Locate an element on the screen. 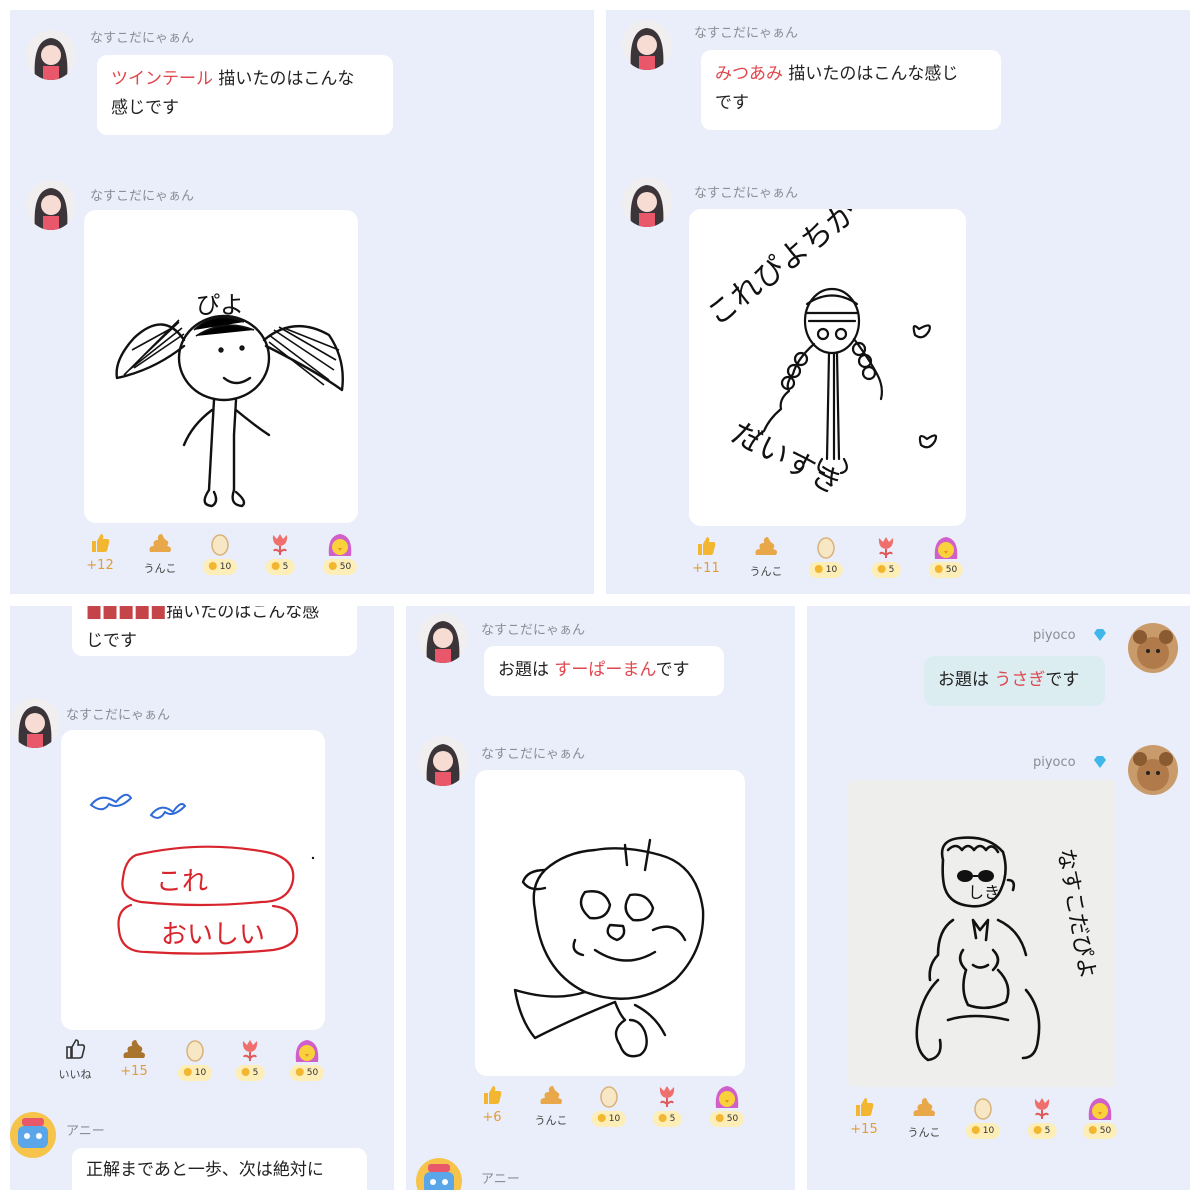 This screenshot has height=1200, width=1200. message-text: 描いたのはこんな感じ is located at coordinates (871, 74).